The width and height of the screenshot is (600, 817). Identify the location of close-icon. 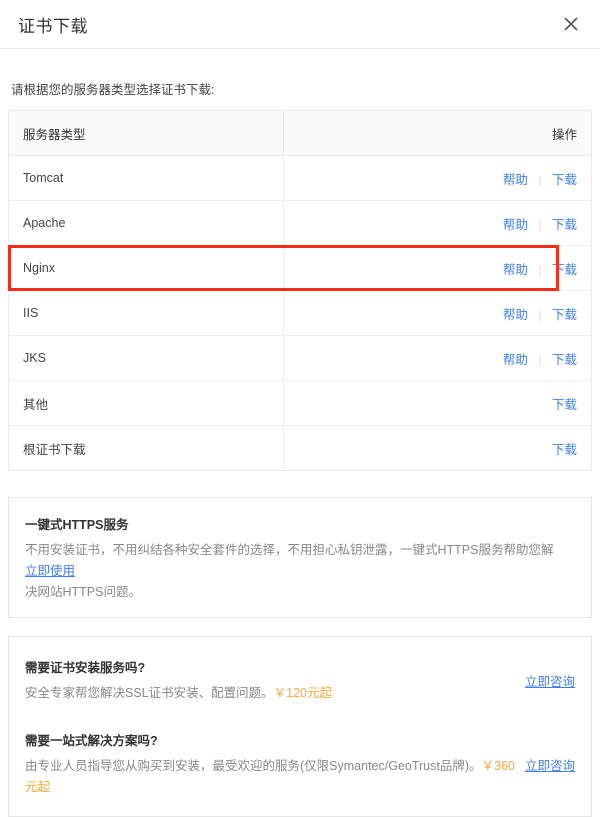
(571, 24).